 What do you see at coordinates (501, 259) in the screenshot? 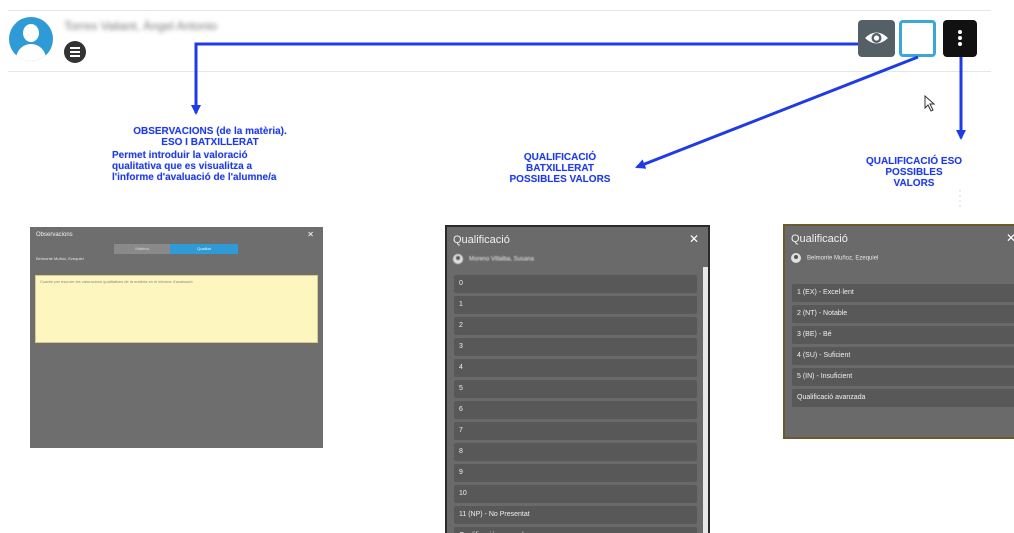
I see `batxillerat-student-name: Moreno Villalba, Susana` at bounding box center [501, 259].